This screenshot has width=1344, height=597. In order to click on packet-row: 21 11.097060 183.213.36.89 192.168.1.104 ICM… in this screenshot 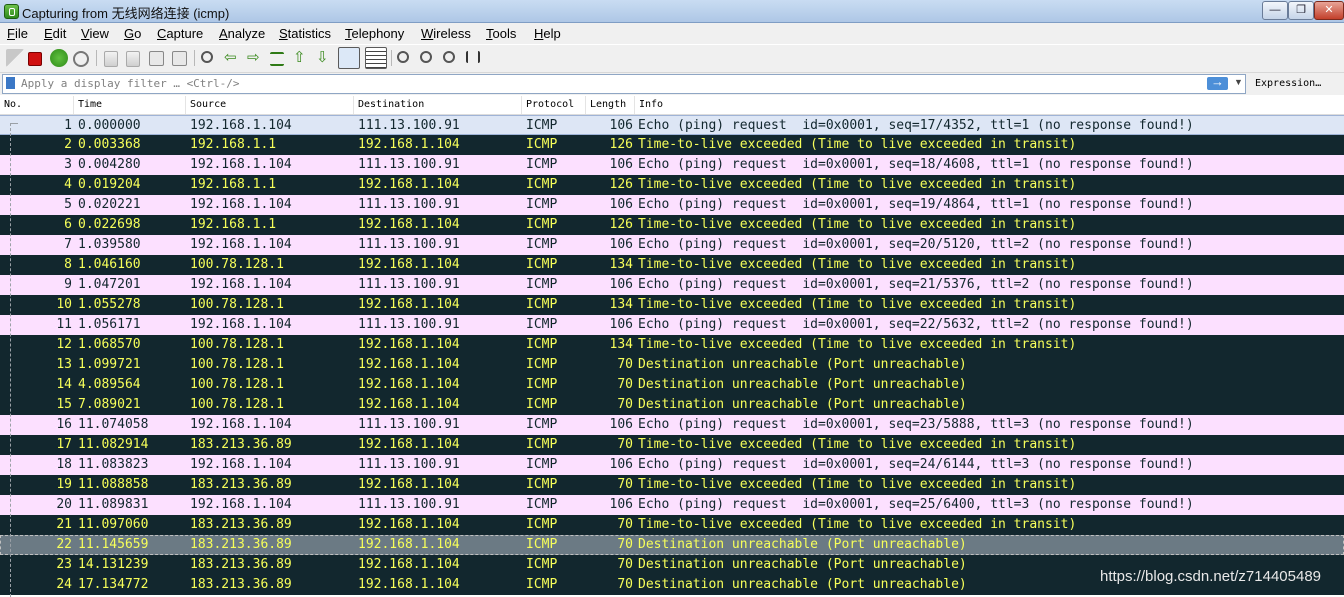, I will do `click(672, 525)`.